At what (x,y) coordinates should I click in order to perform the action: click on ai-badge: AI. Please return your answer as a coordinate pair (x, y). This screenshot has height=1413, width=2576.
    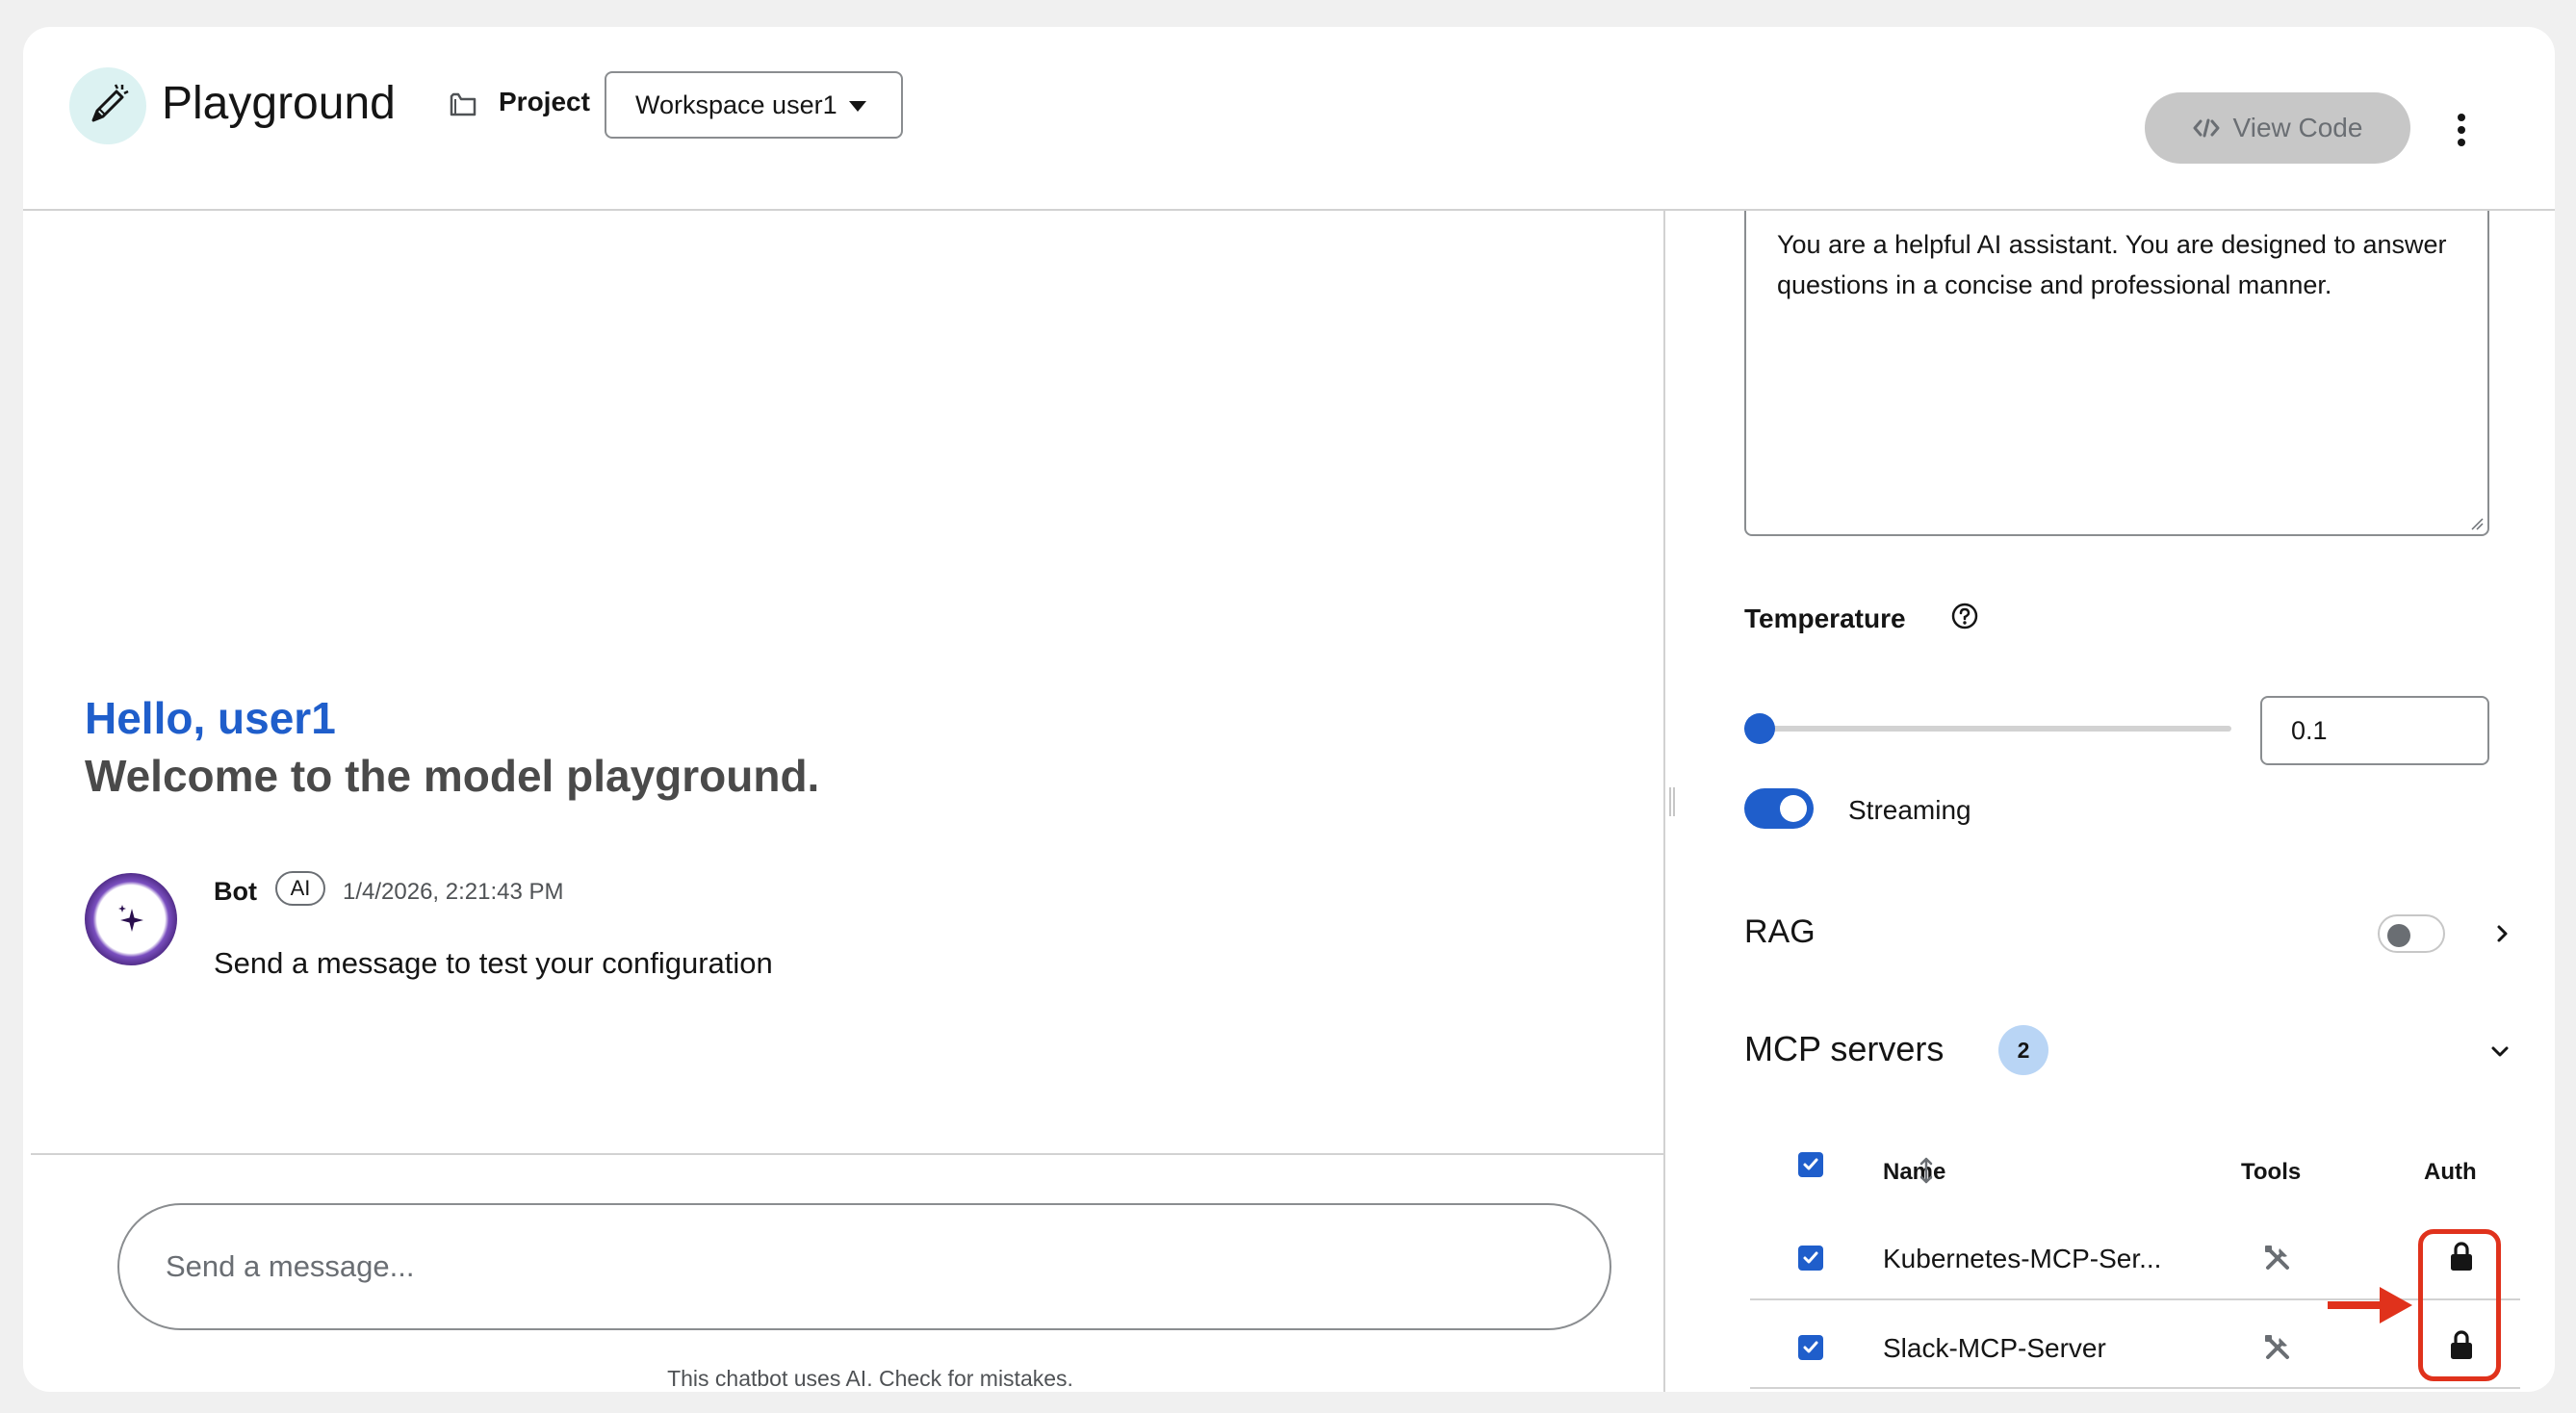
    Looking at the image, I should click on (300, 889).